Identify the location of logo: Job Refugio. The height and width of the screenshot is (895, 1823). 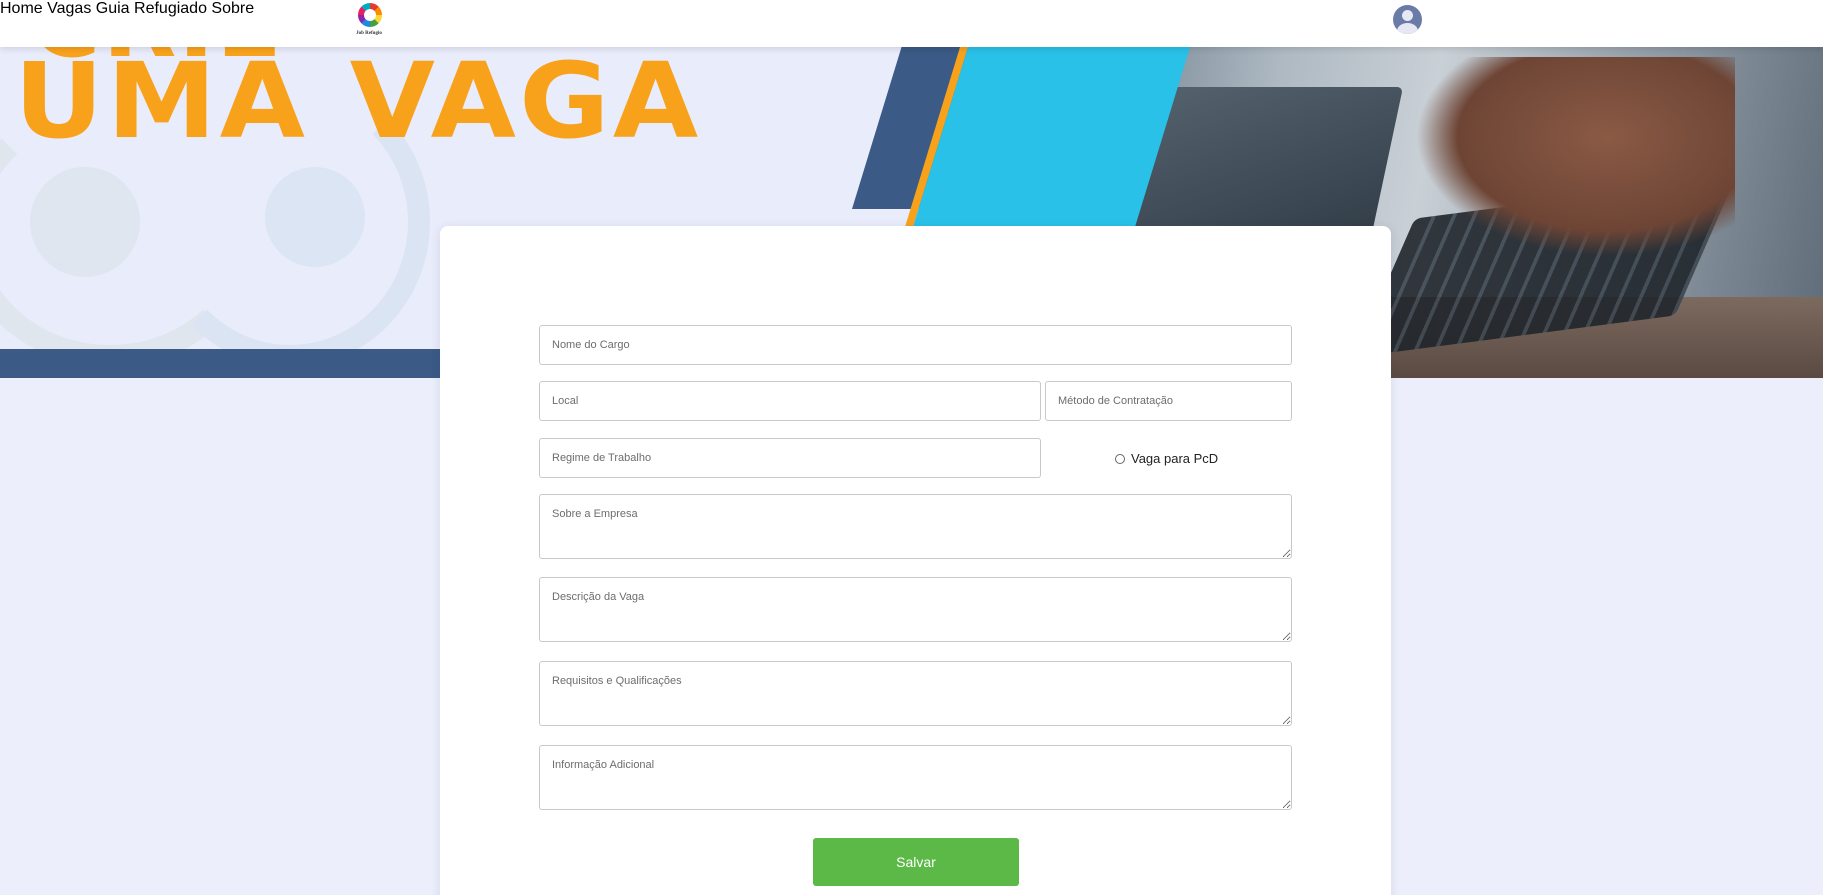
(369, 22).